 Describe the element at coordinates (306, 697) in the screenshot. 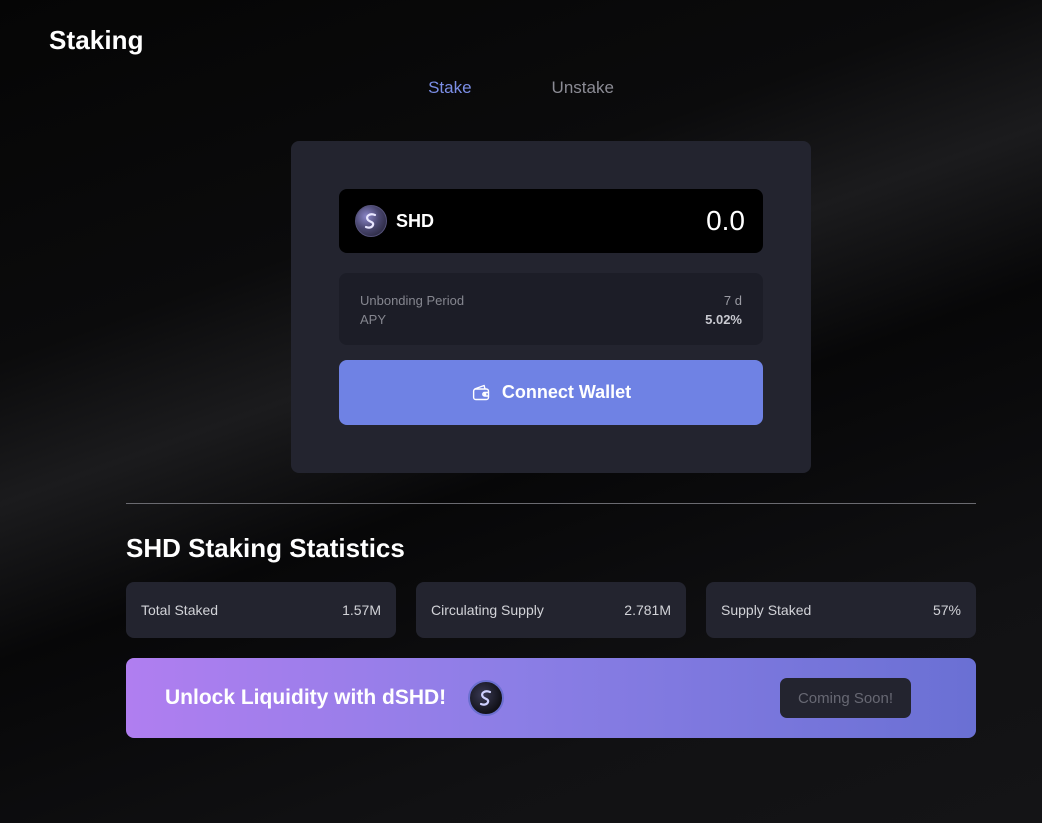

I see `banner-text: Unlock Liquidity with dSHD!` at that location.